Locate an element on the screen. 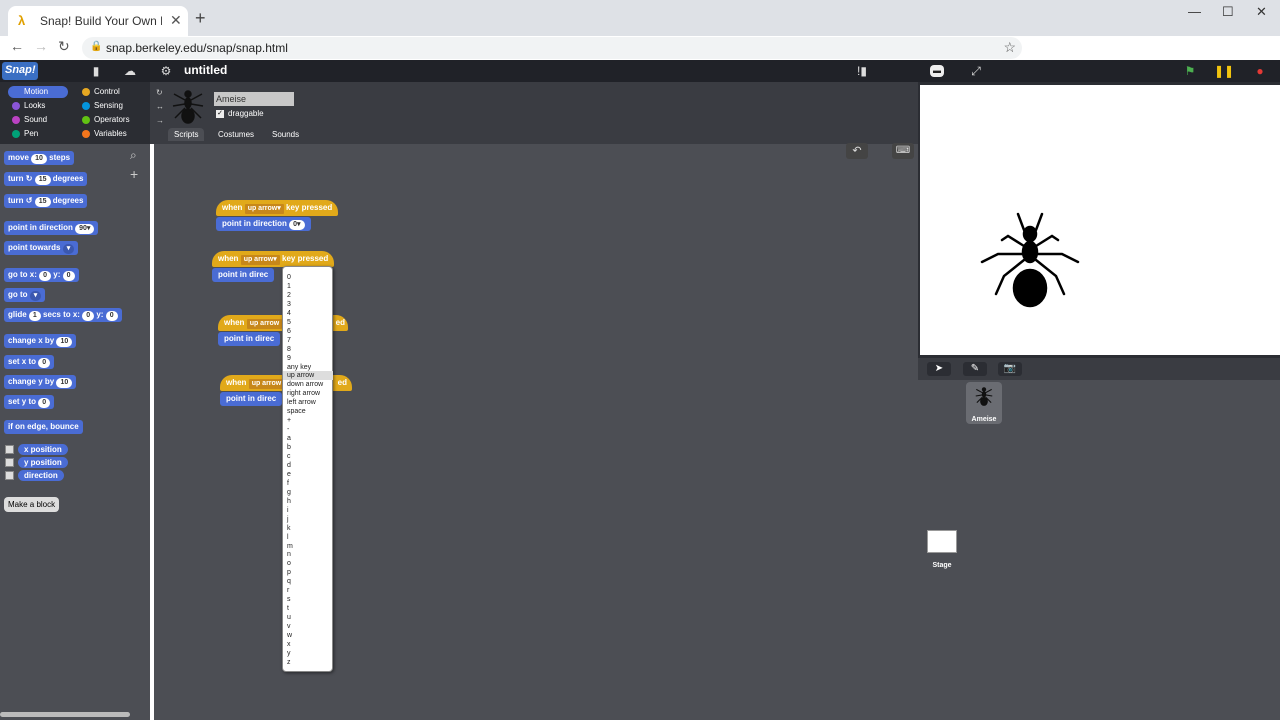 The width and height of the screenshot is (1280, 720). tab-close-icon: ✕ is located at coordinates (176, 20).